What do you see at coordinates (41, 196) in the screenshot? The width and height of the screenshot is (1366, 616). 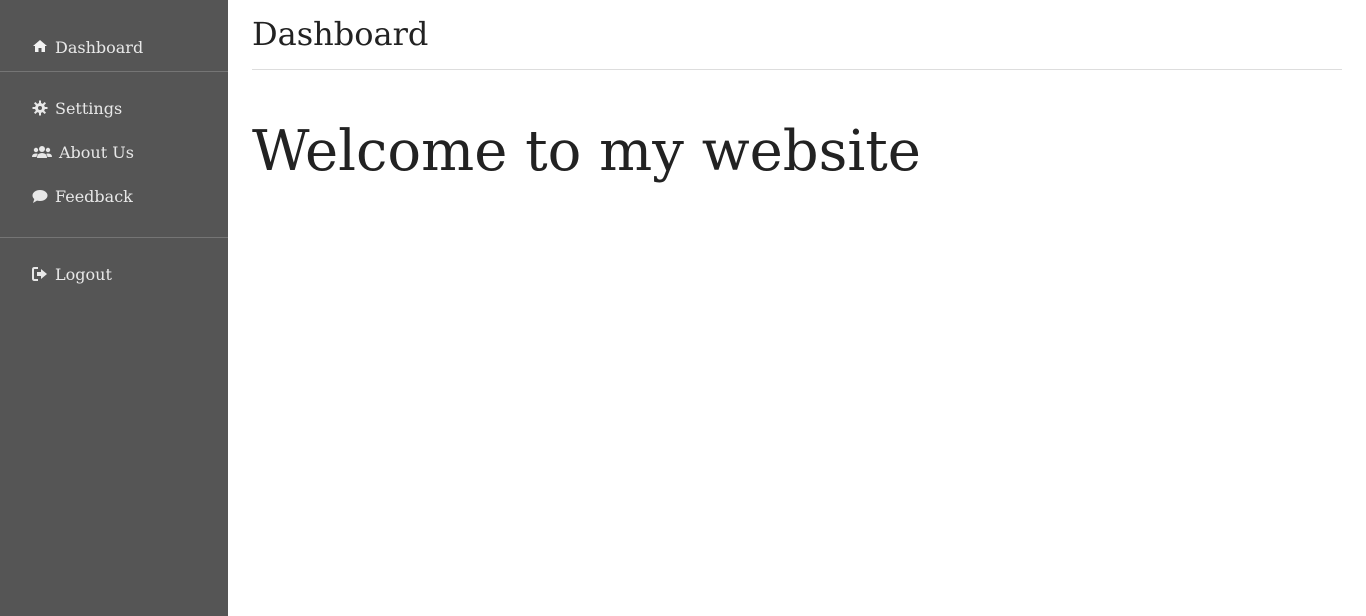 I see `comment-icon` at bounding box center [41, 196].